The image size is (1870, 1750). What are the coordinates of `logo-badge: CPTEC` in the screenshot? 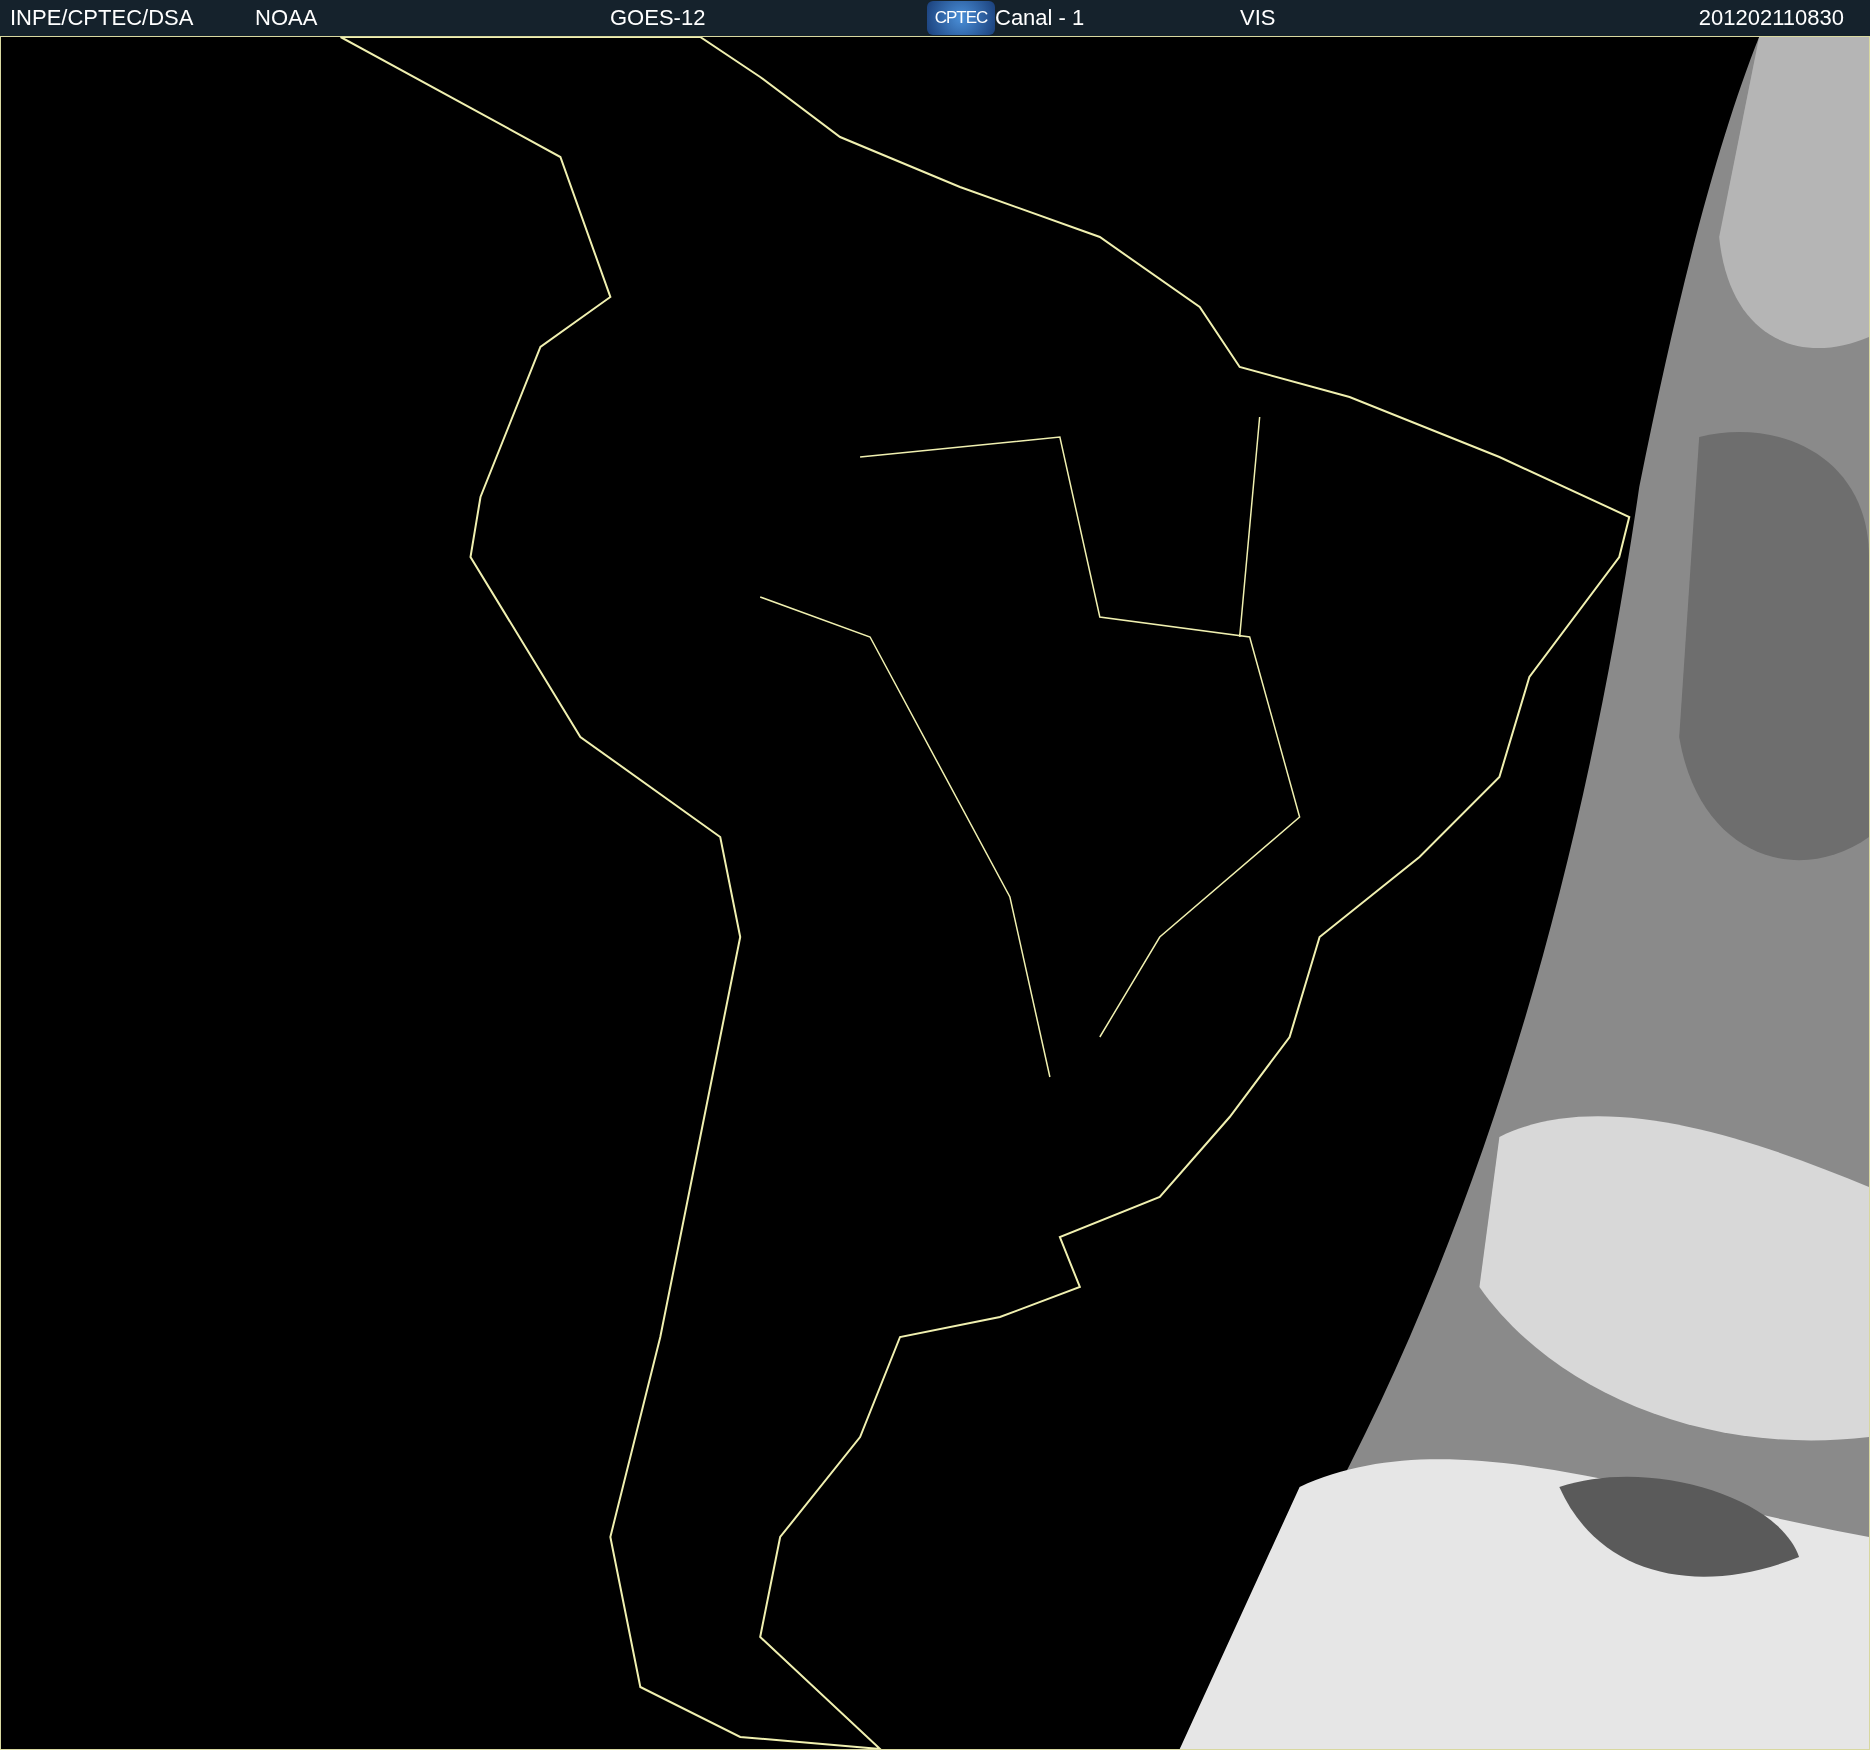 It's located at (961, 18).